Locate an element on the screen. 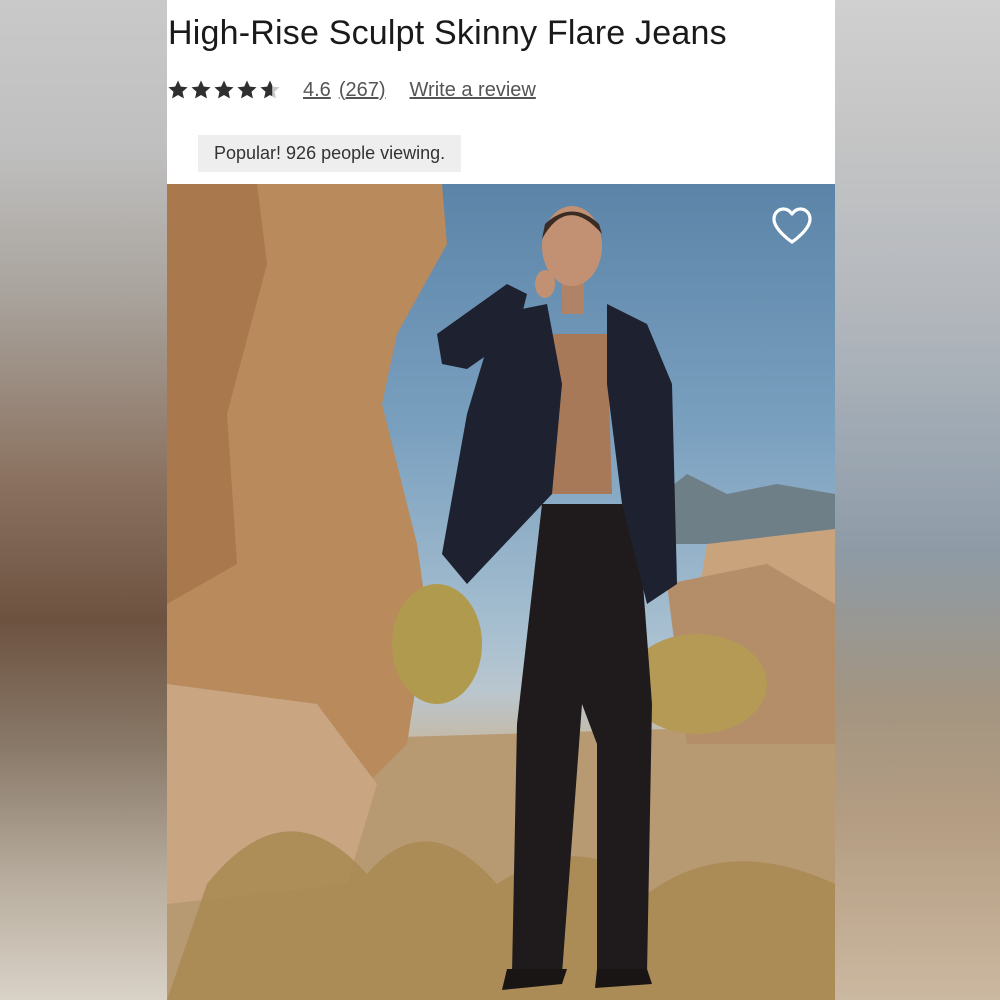  shrub-left is located at coordinates (437, 644).